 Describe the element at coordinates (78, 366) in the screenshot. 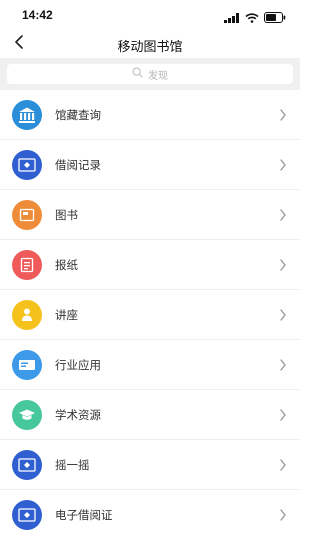

I see `menu-item-label: 行业应用` at that location.